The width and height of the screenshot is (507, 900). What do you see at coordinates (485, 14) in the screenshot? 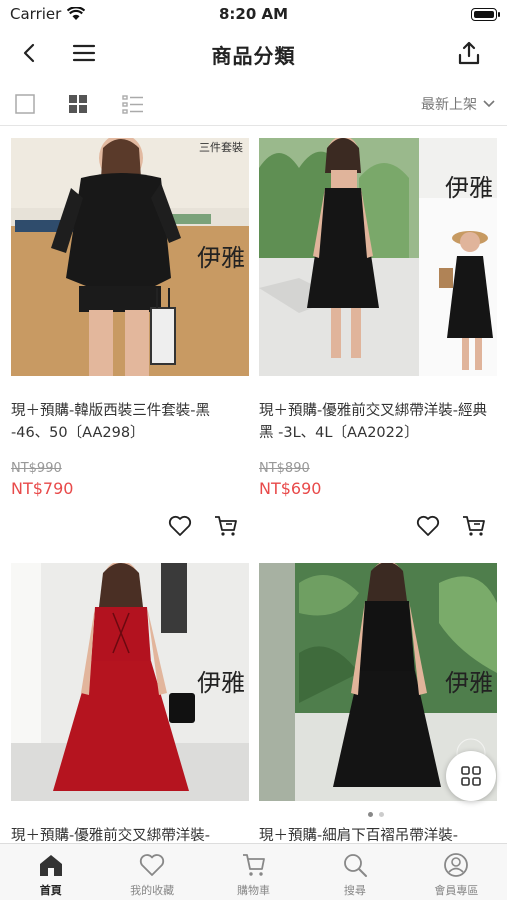
I see `battery-icon` at bounding box center [485, 14].